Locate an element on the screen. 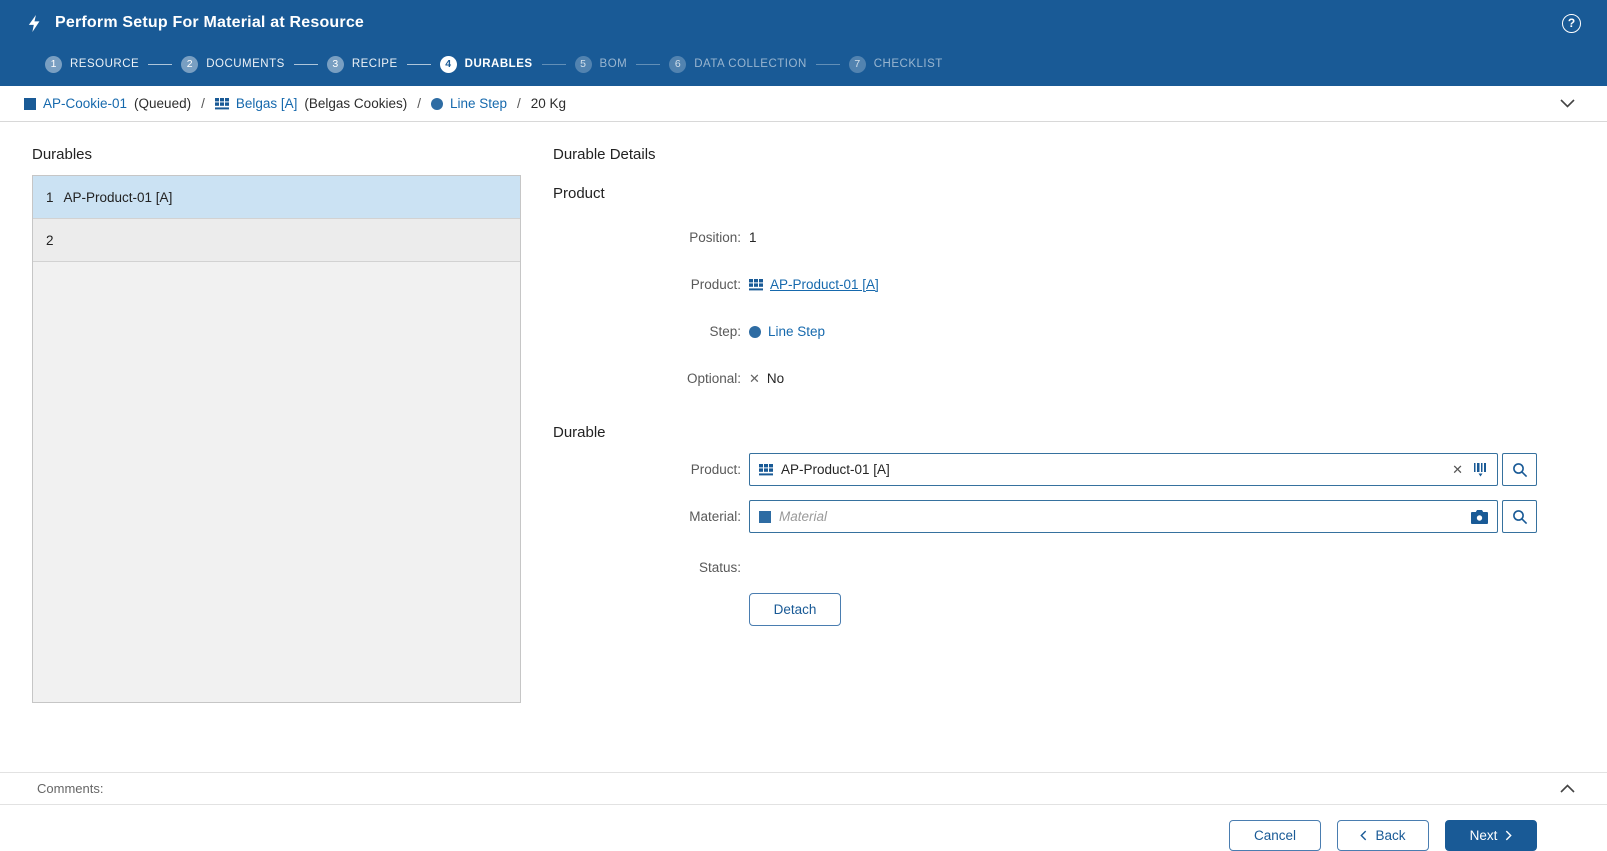  breadcrumb-material-link: Belgas [A] is located at coordinates (267, 103).